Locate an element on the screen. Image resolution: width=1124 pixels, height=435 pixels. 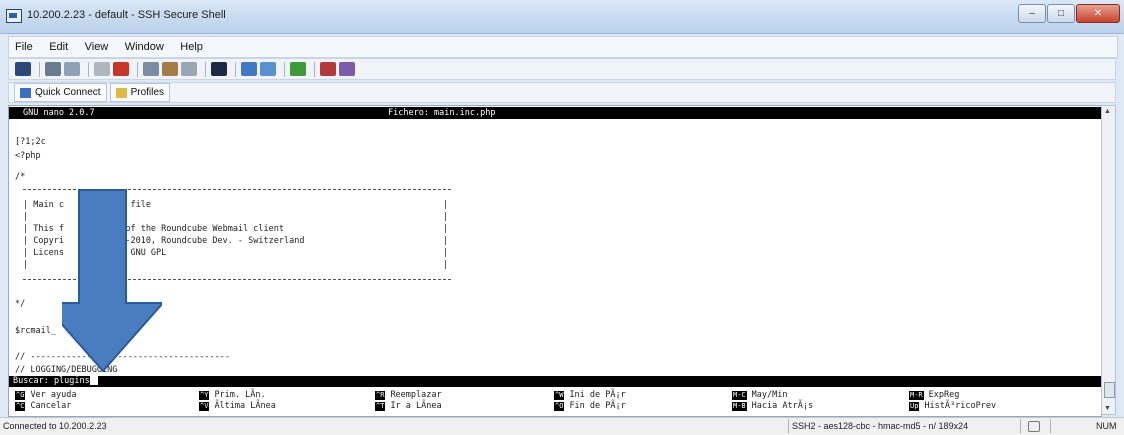
terminal-line: */ is located at coordinates (20, 304).